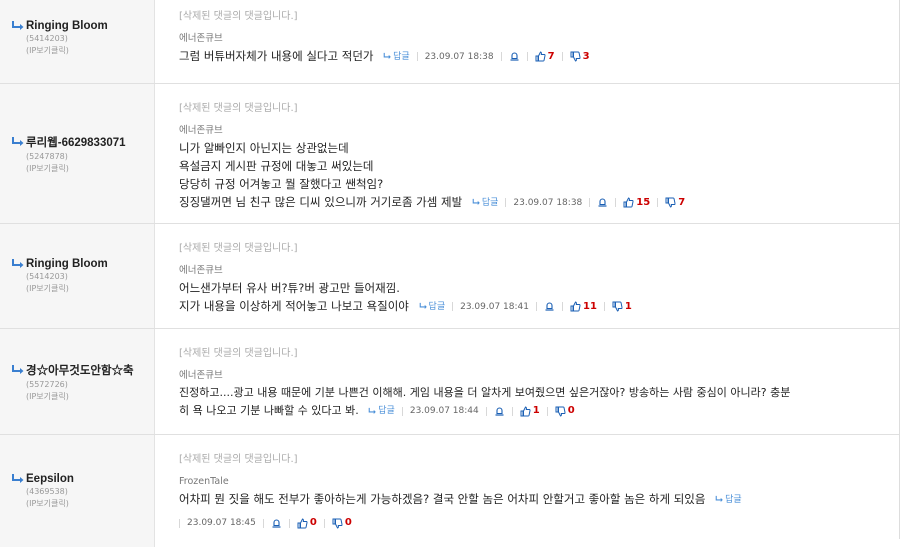 The height and width of the screenshot is (547, 900). What do you see at coordinates (276, 166) in the screenshot?
I see `comment-line: 욕설금지 게시판 규정에 대놓고 써있는데` at bounding box center [276, 166].